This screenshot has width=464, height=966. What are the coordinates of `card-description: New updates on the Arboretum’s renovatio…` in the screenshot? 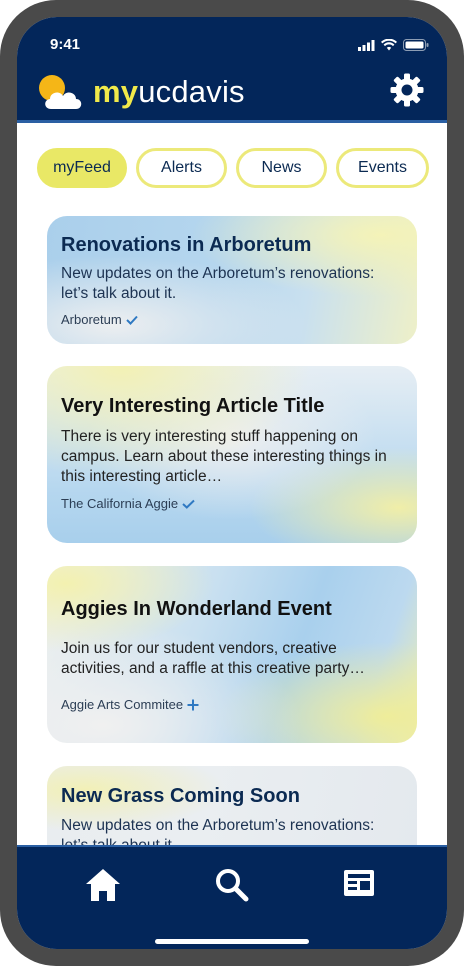 It's located at (218, 283).